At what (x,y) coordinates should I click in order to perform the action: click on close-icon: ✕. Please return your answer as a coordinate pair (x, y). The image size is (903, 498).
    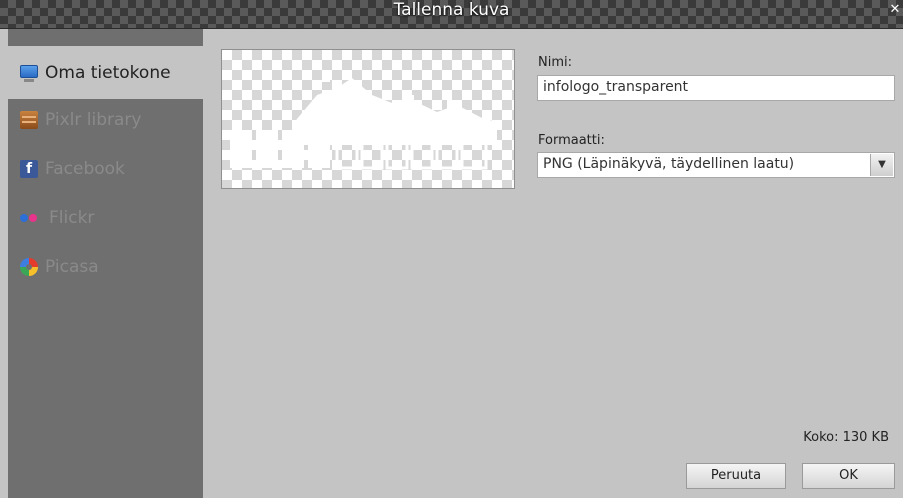
    Looking at the image, I should click on (895, 10).